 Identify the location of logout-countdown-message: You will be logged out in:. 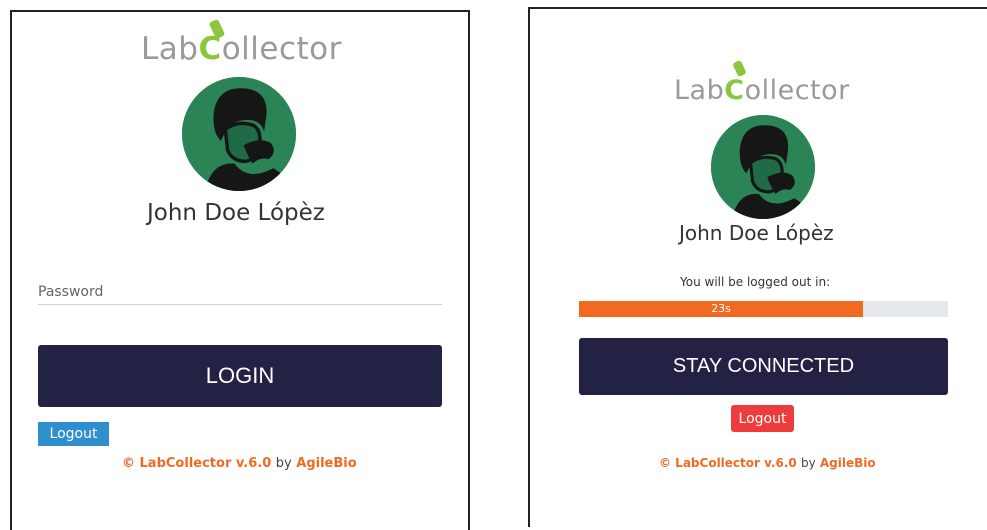
(755, 282).